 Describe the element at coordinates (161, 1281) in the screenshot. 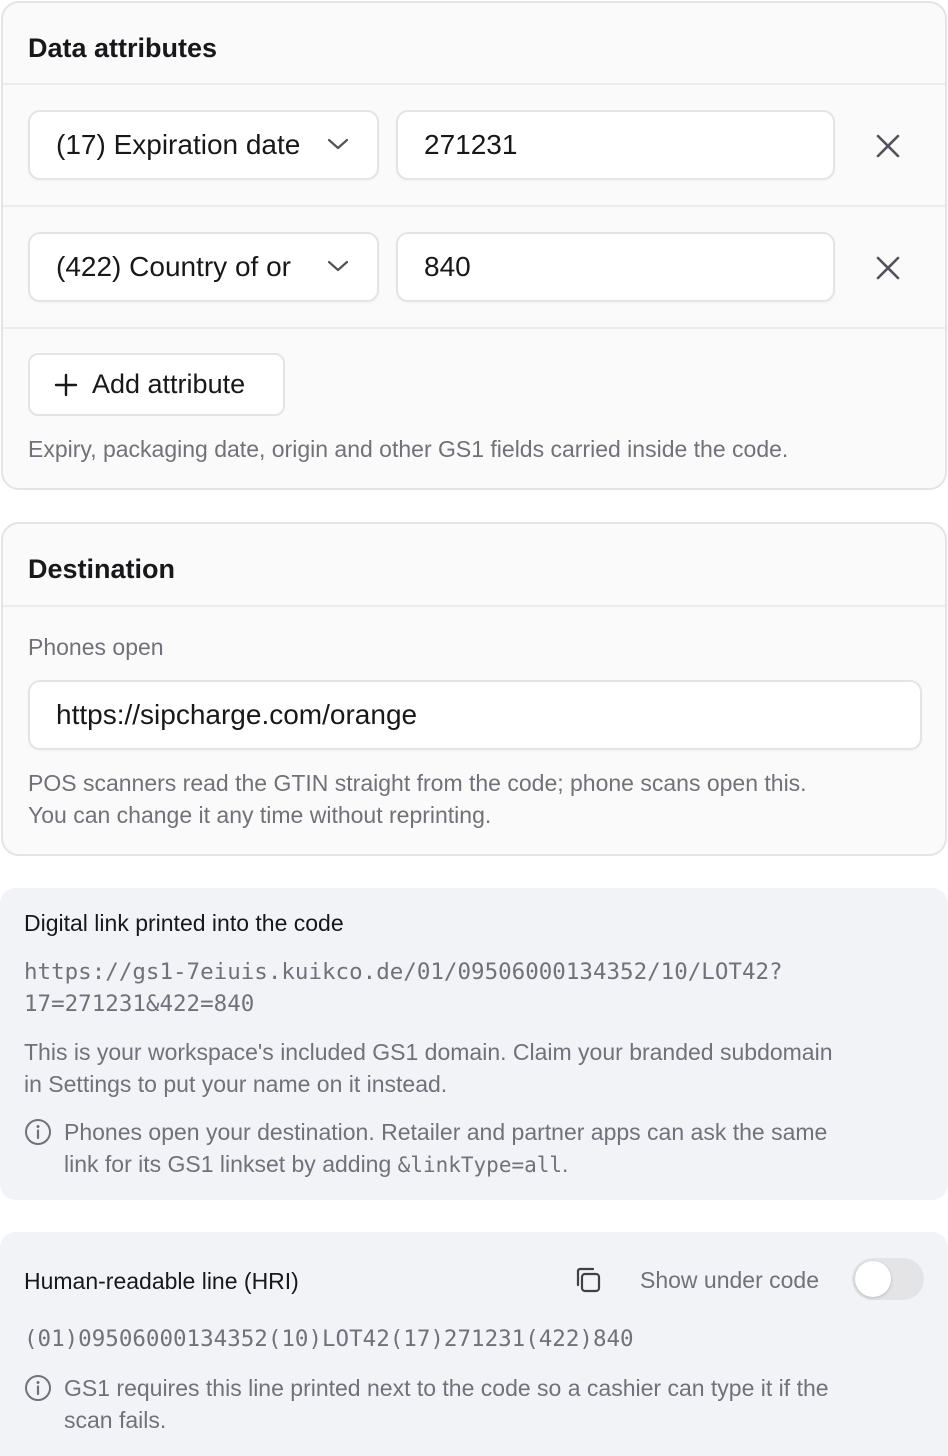

I see `hri-title: Human-readable line (HRI)` at that location.